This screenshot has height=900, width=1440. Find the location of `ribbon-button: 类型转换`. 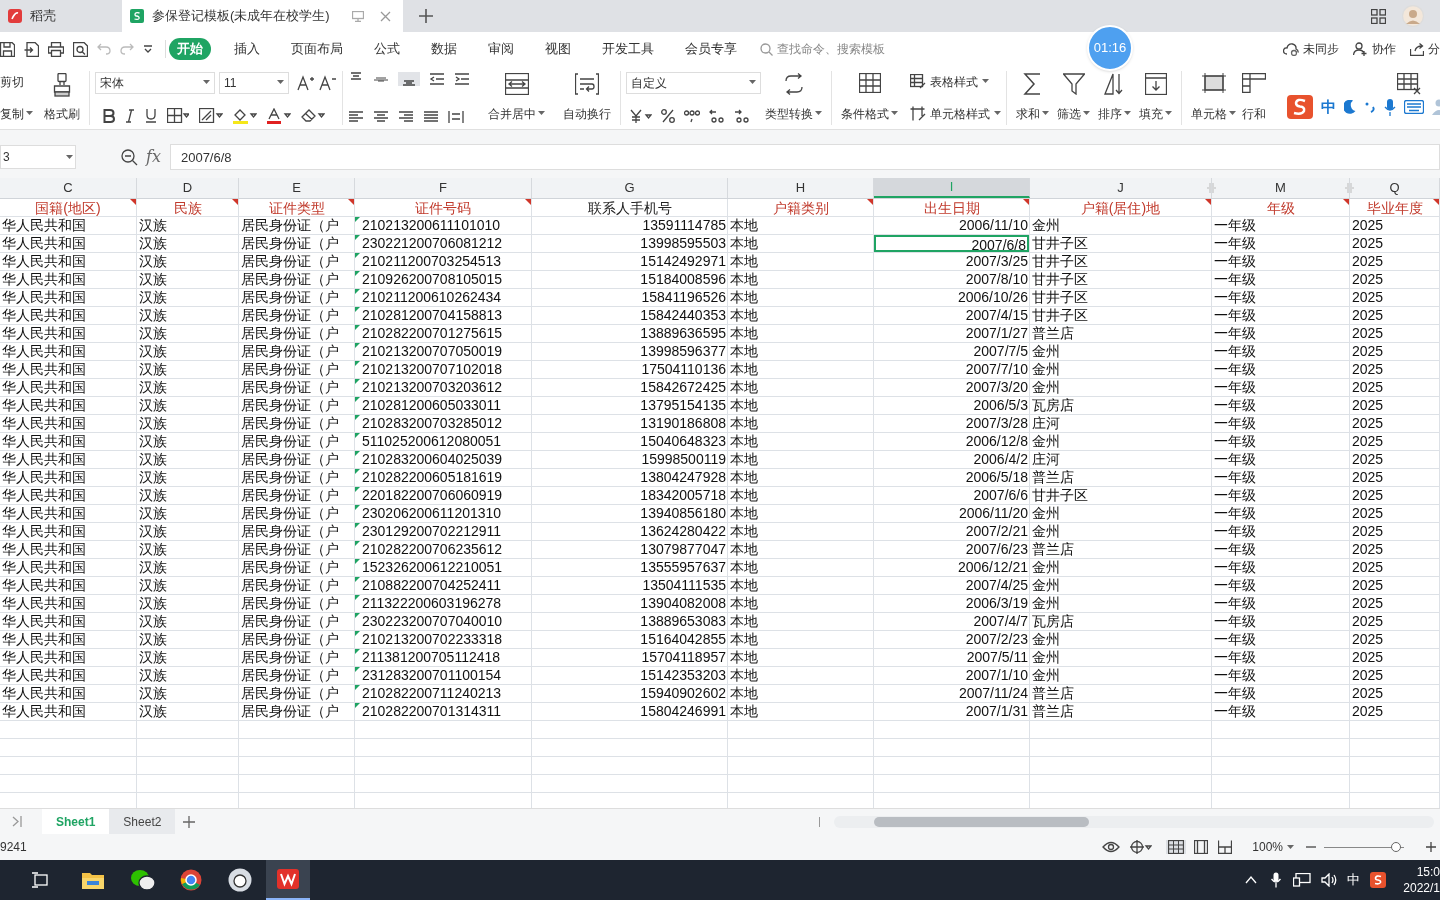

ribbon-button: 类型转换 is located at coordinates (793, 97).